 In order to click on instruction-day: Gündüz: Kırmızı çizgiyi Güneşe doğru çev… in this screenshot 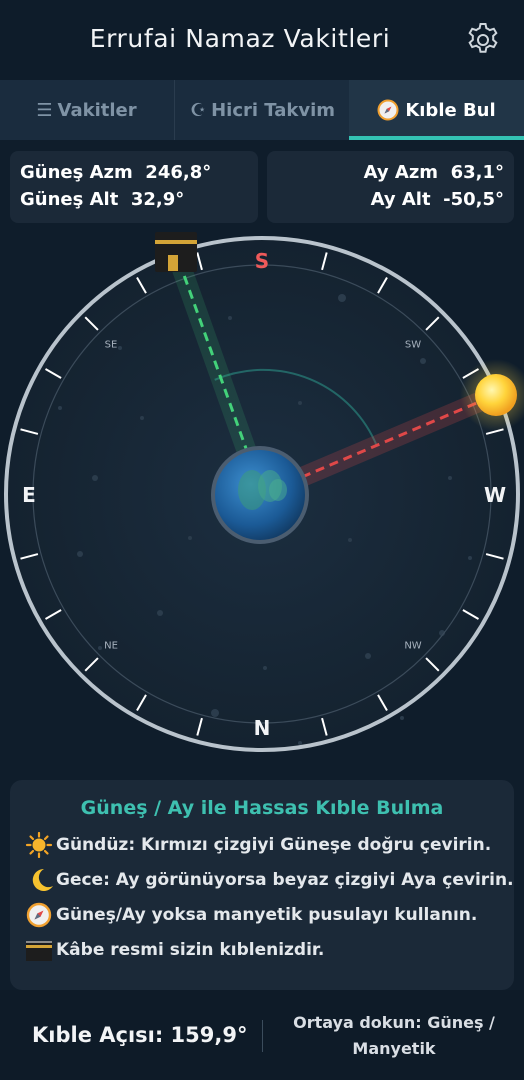, I will do `click(257, 845)`.